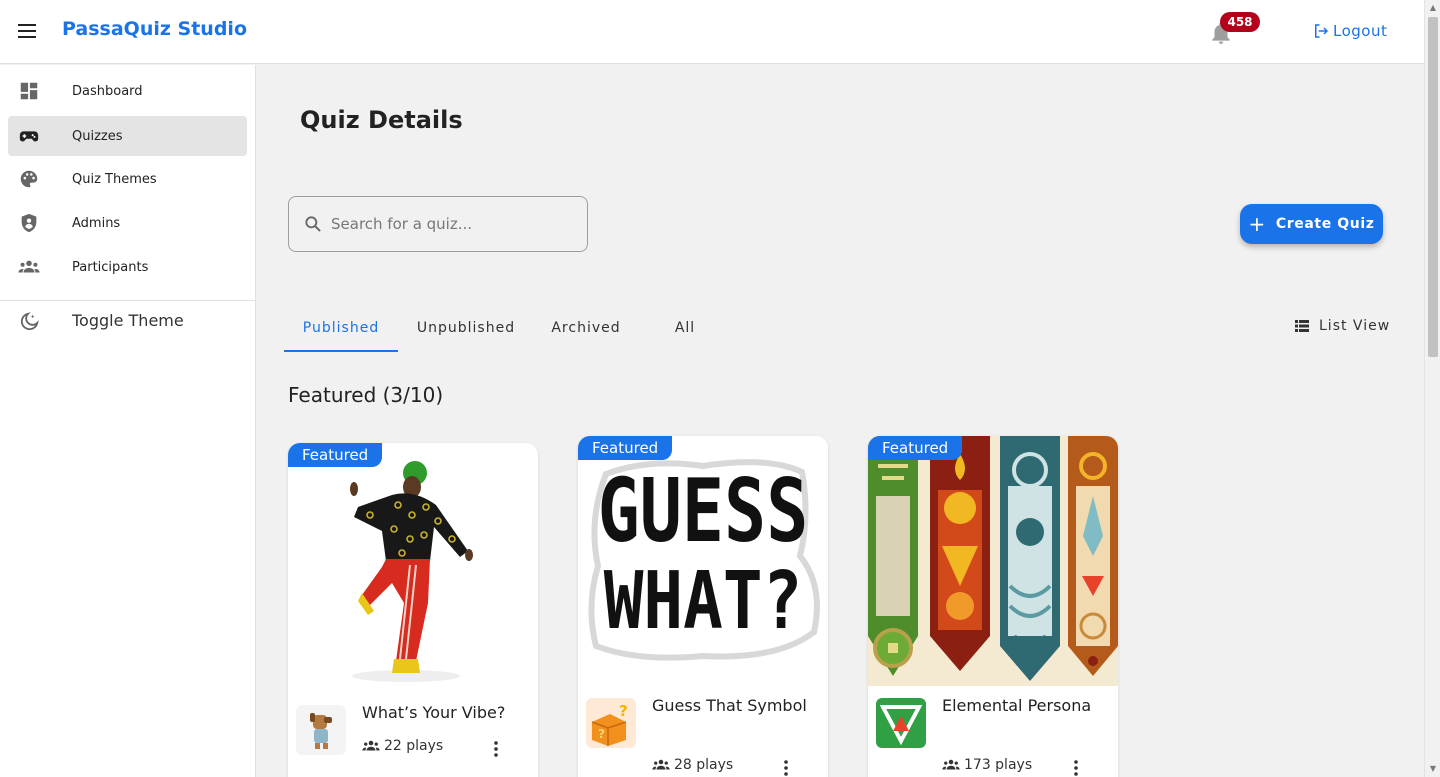 The width and height of the screenshot is (1440, 777). Describe the element at coordinates (1257, 224) in the screenshot. I see `plus-icon: +` at that location.